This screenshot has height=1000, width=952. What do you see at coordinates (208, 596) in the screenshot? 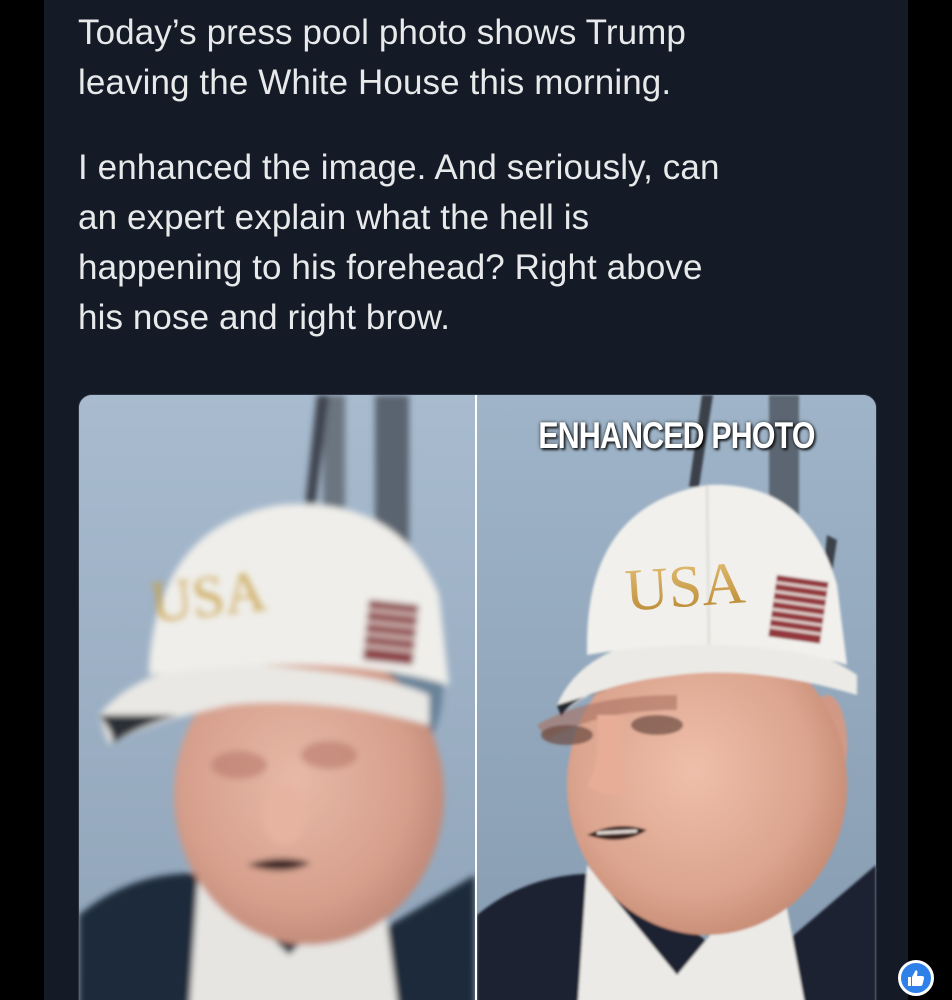
I see `original-hat-lettering: USA` at bounding box center [208, 596].